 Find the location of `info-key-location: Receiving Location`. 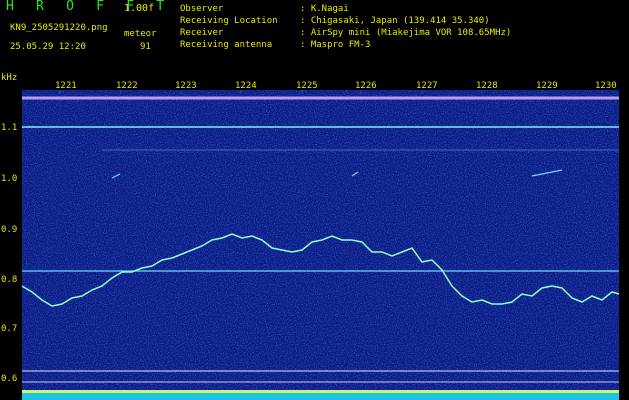

info-key-location: Receiving Location is located at coordinates (229, 21).